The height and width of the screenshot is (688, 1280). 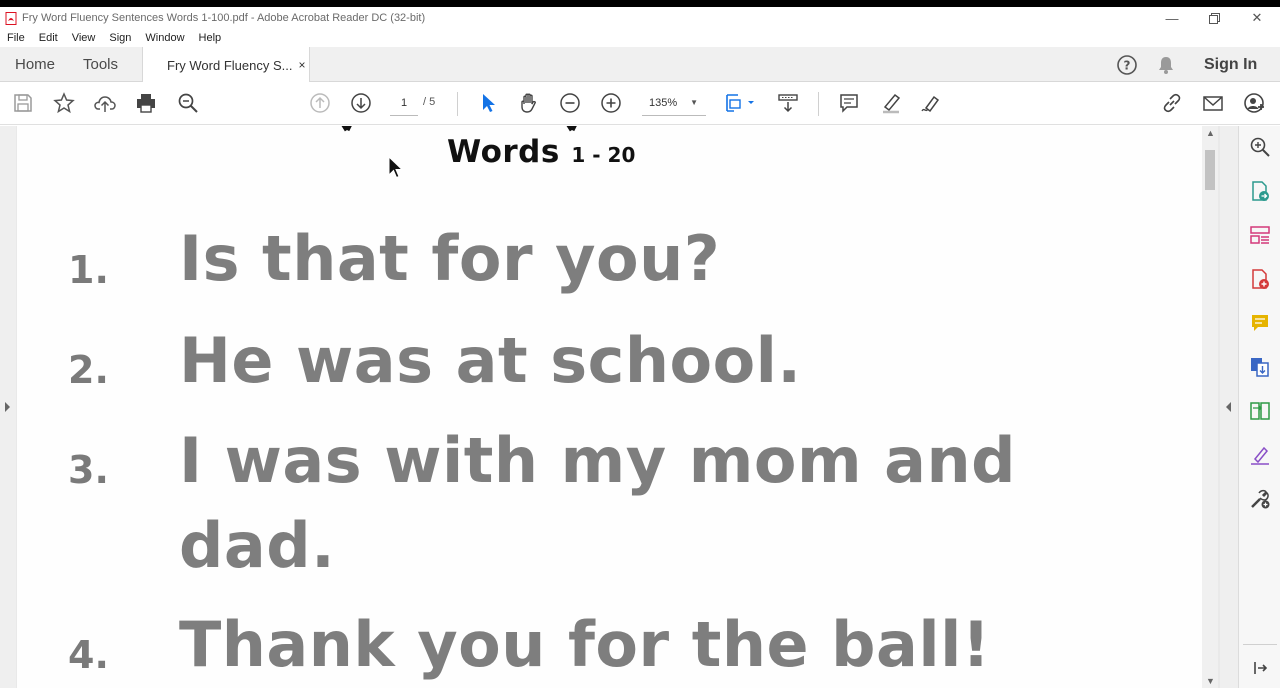 I want to click on next-page-icon, so click(x=361, y=103).